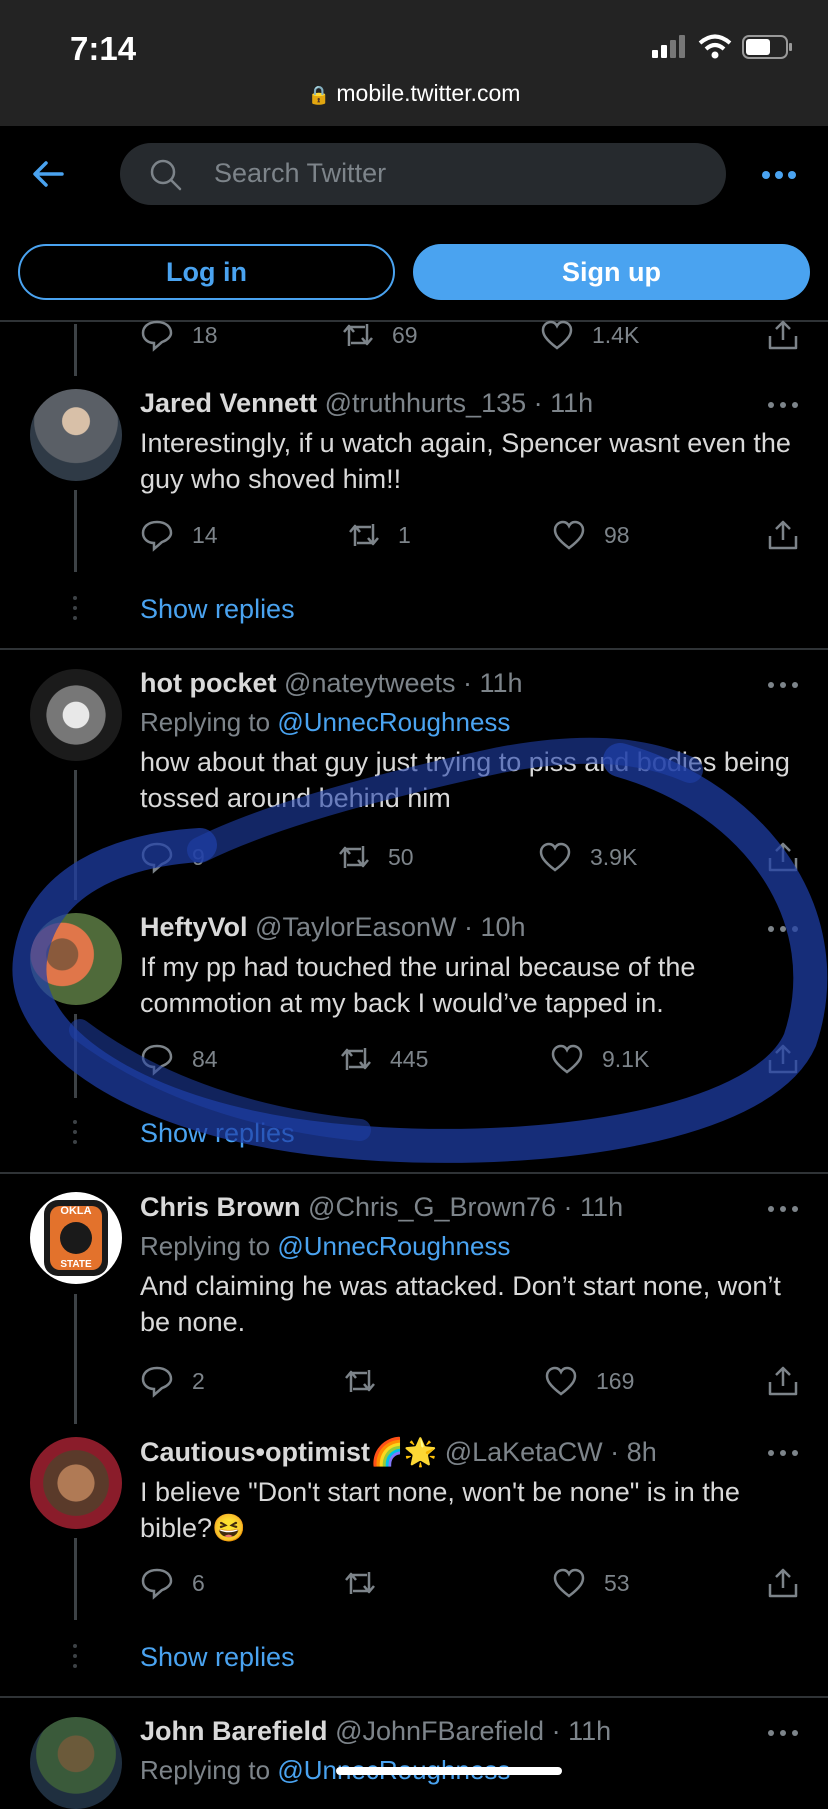 The image size is (828, 1809). What do you see at coordinates (318, 95) in the screenshot?
I see `lock-icon: 🔒` at bounding box center [318, 95].